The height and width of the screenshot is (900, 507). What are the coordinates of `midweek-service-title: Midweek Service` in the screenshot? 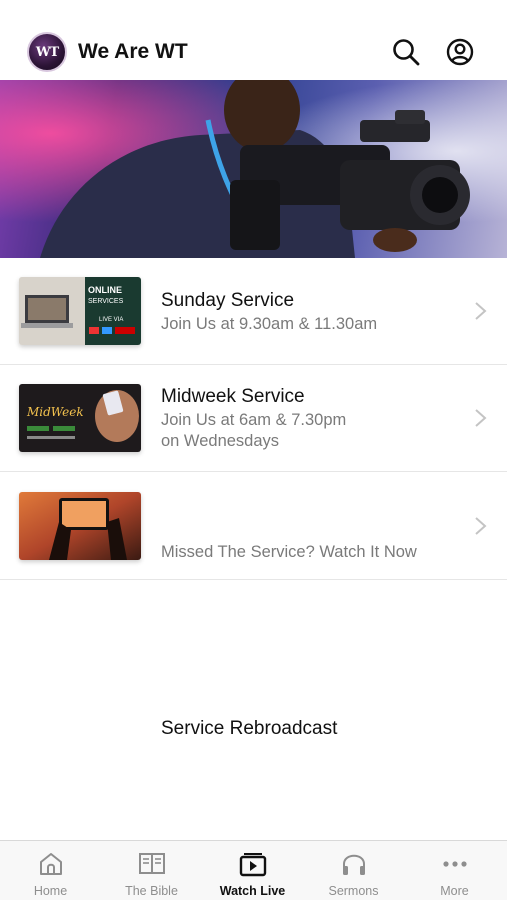 It's located at (233, 396).